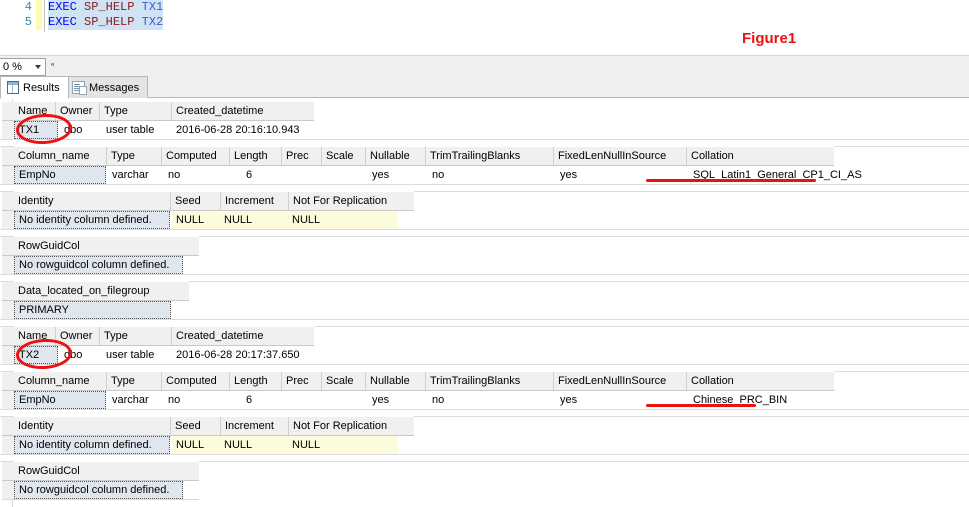  I want to click on editor-status-bar: 0 % ⁌, so click(484, 66).